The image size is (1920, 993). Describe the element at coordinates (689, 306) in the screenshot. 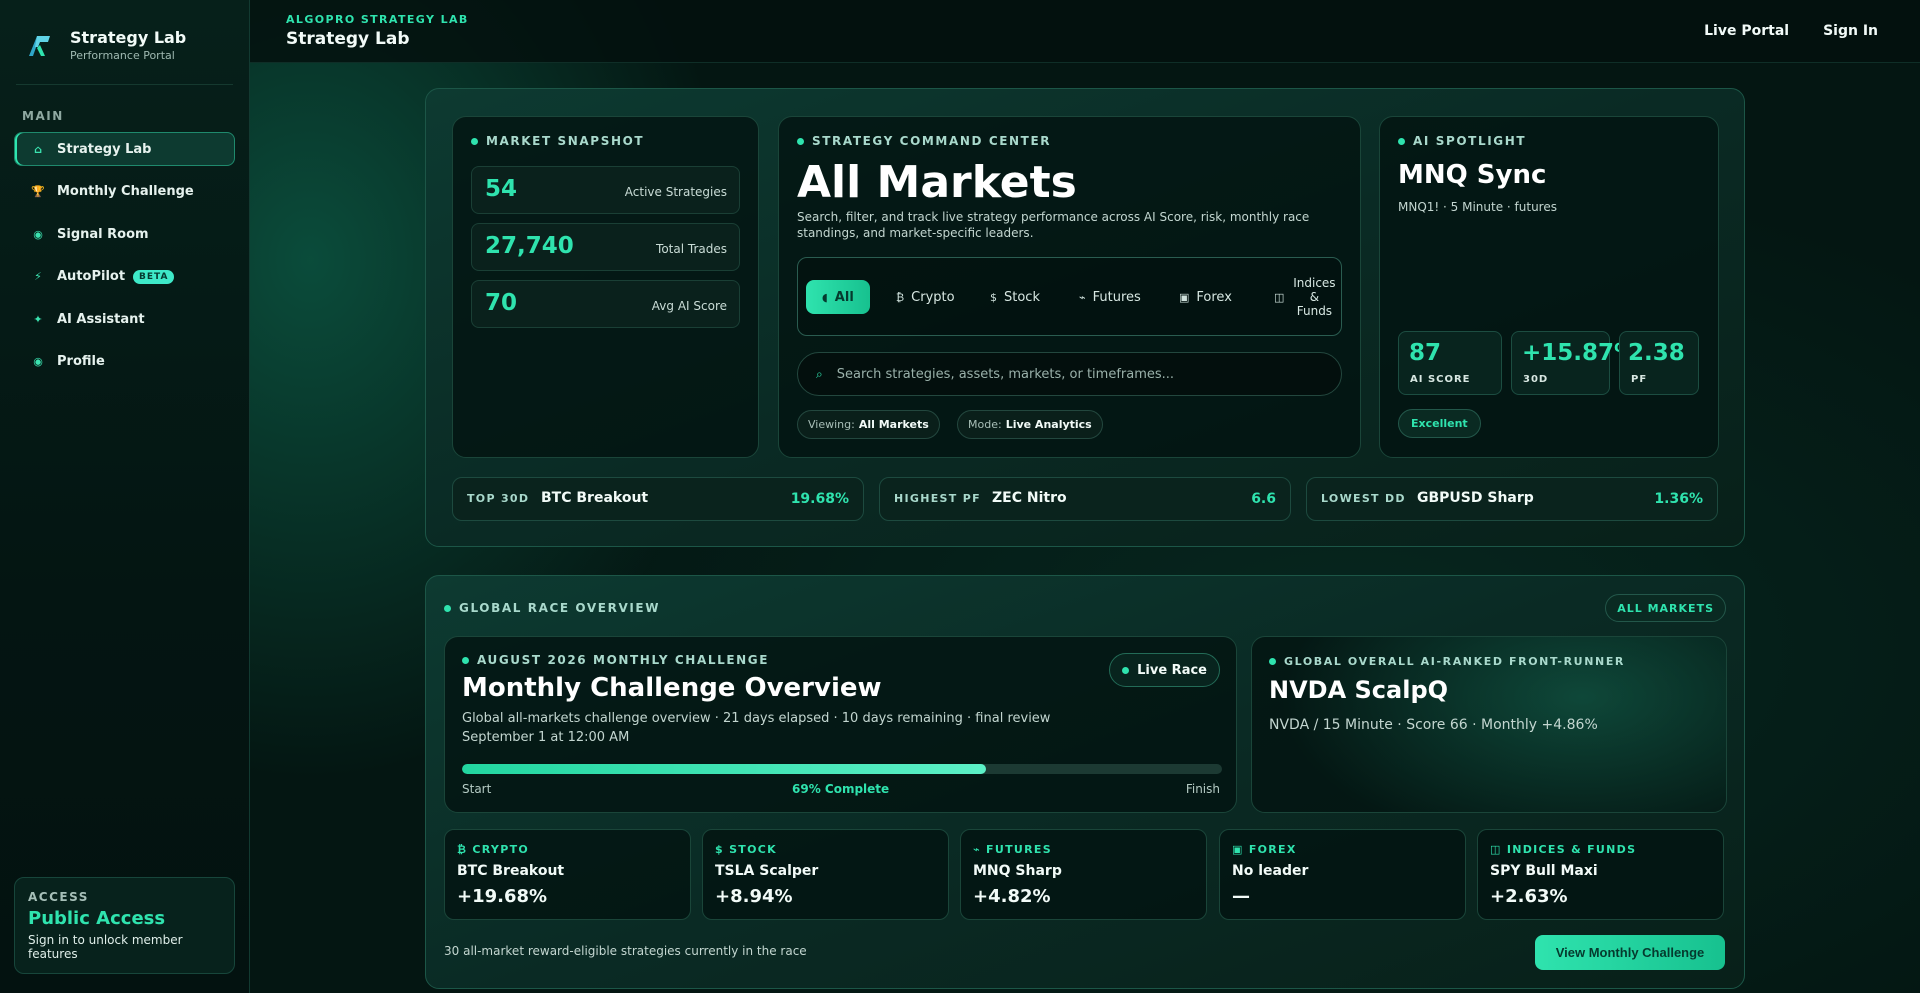

I see `stat-label: Avg AI Score` at that location.